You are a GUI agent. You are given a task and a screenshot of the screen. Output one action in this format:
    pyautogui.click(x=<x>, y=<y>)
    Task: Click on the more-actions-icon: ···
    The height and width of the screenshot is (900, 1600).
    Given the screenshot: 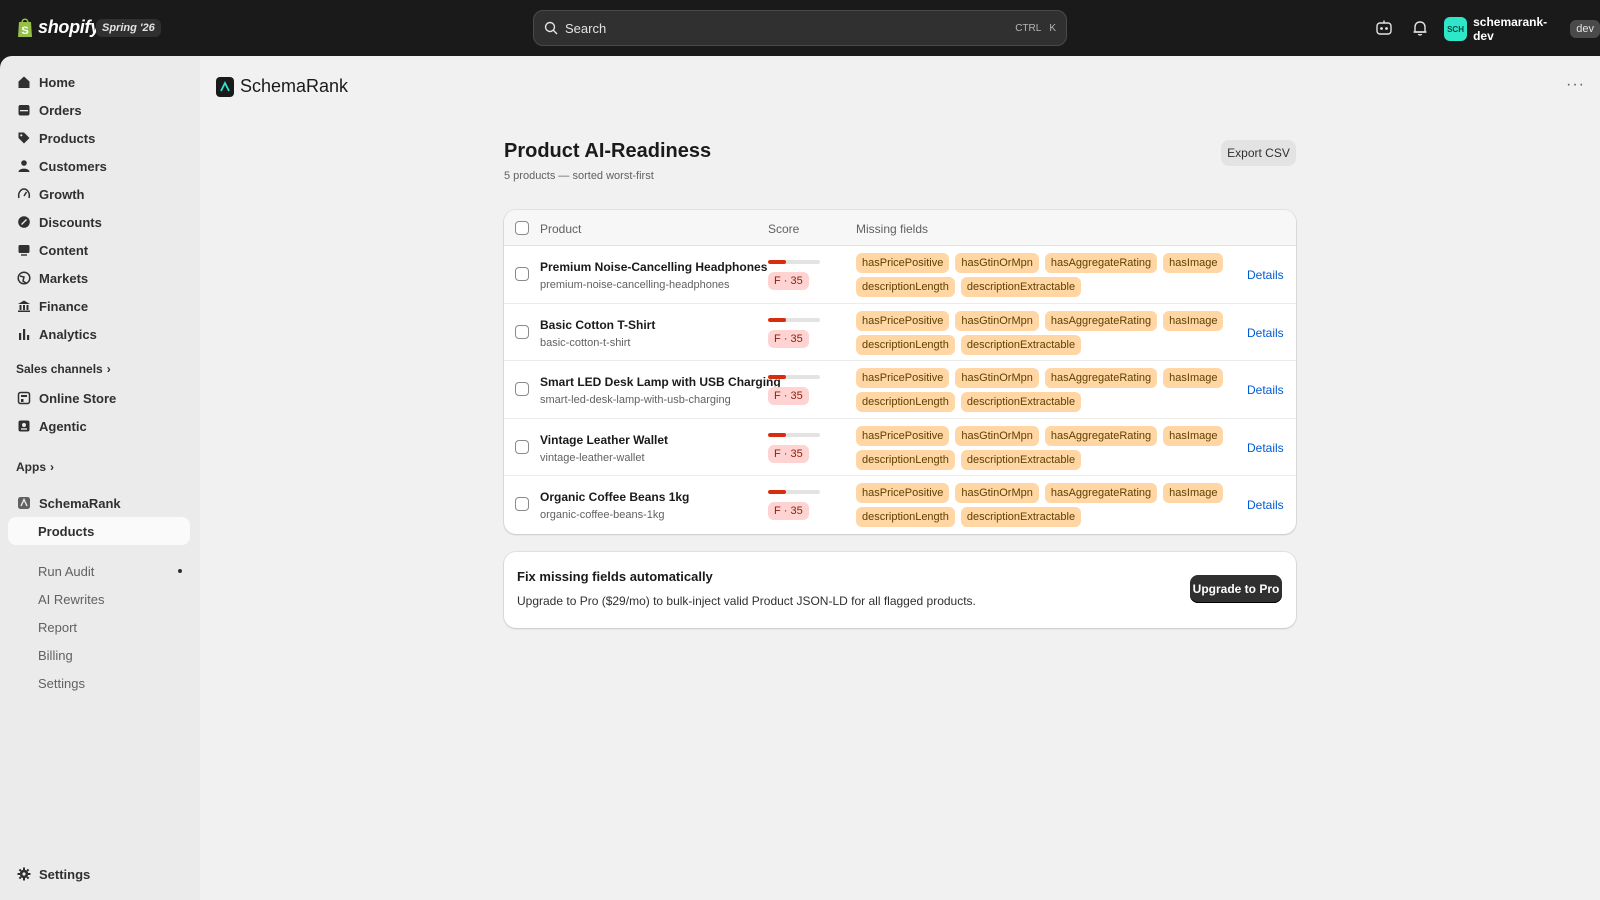 What is the action you would take?
    pyautogui.click(x=1575, y=85)
    